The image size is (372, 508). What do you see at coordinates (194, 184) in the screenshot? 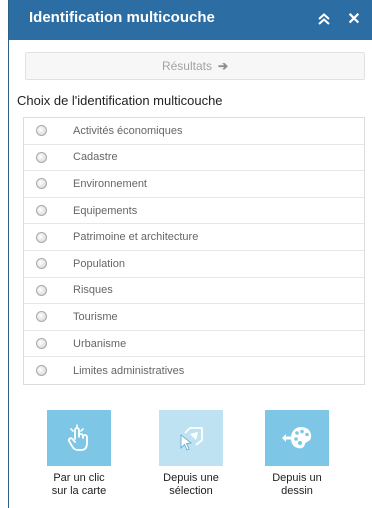
I see `layer-option: Environnement` at bounding box center [194, 184].